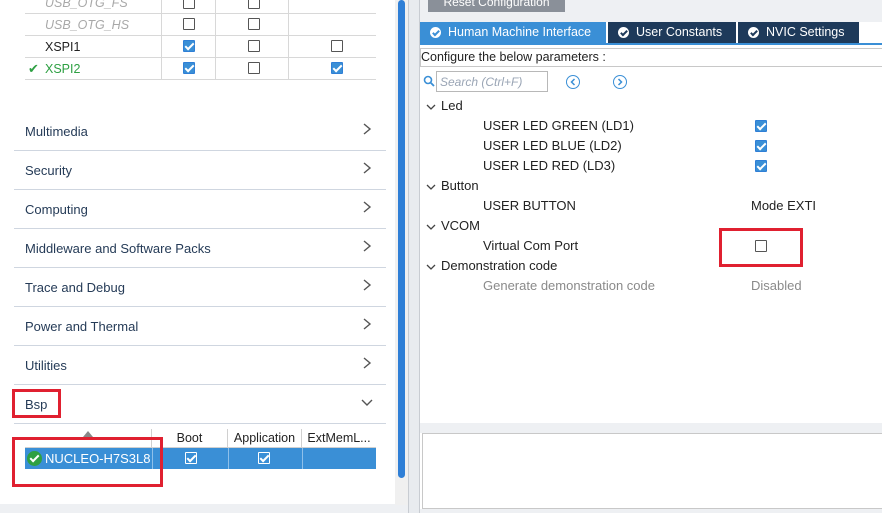  Describe the element at coordinates (56, 131) in the screenshot. I see `category-label: Multimedia` at that location.